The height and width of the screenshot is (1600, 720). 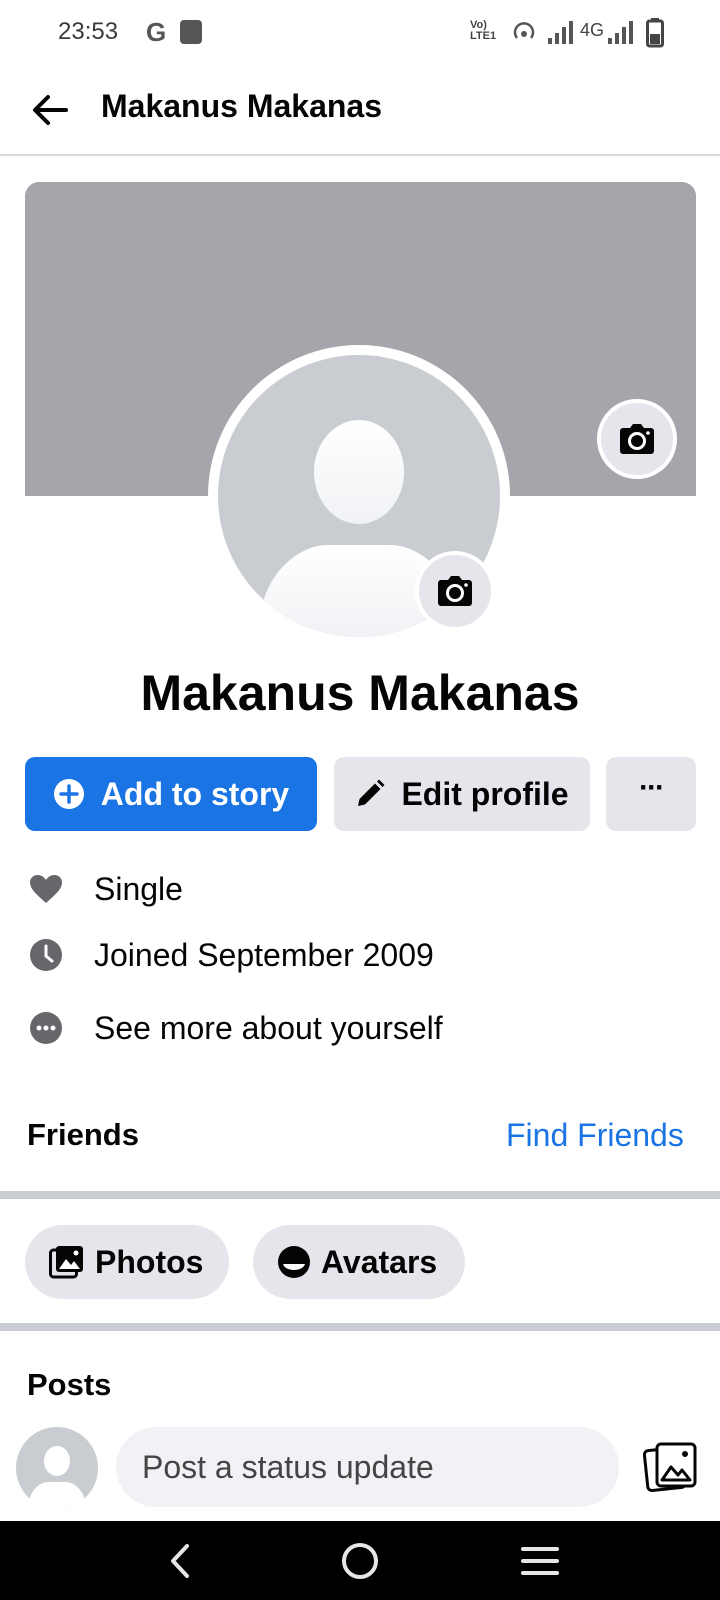 What do you see at coordinates (288, 1466) in the screenshot?
I see `status-placeholder: Post a status update` at bounding box center [288, 1466].